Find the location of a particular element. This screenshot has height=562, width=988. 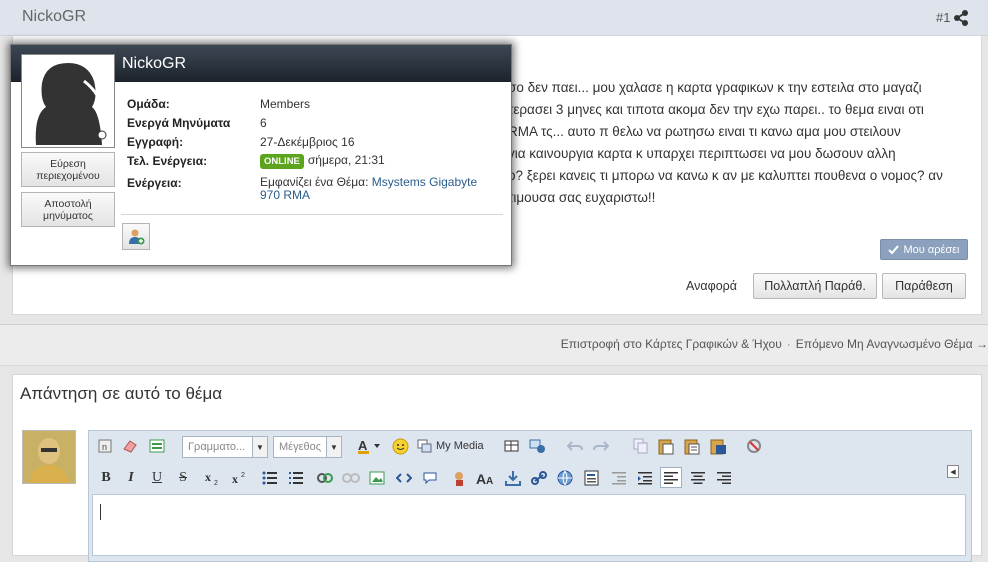

superscript-icon: x2 is located at coordinates (240, 478).